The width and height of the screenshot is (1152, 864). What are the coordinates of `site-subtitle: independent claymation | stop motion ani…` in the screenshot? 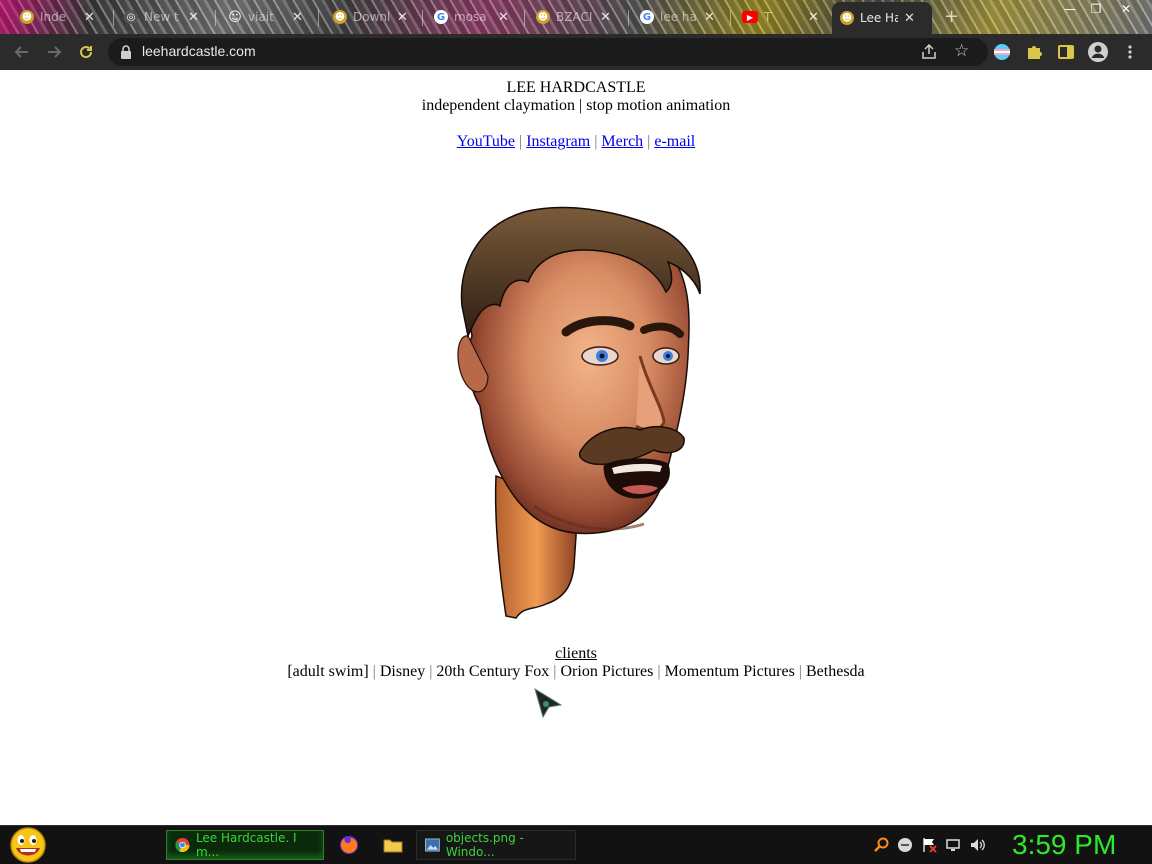 It's located at (576, 105).